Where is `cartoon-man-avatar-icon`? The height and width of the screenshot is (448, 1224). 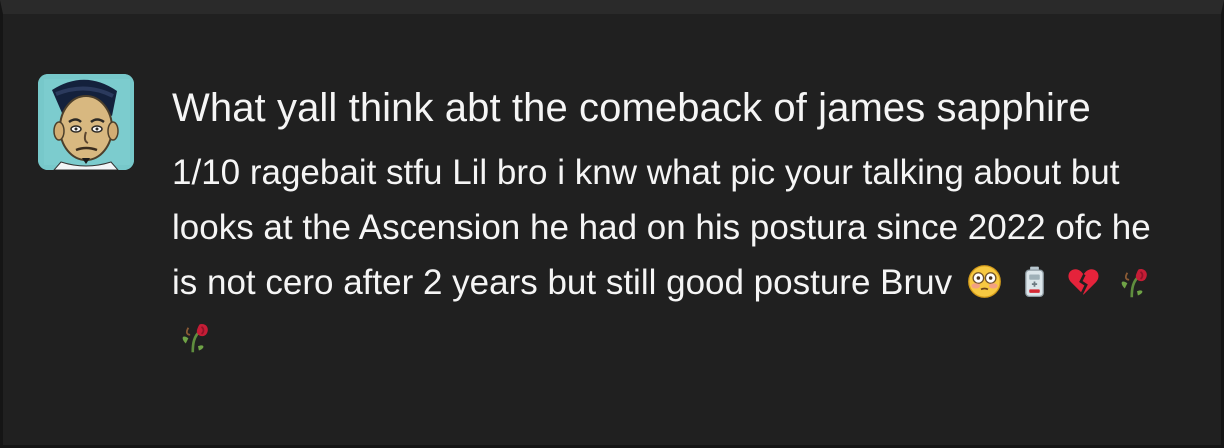 cartoon-man-avatar-icon is located at coordinates (86, 122).